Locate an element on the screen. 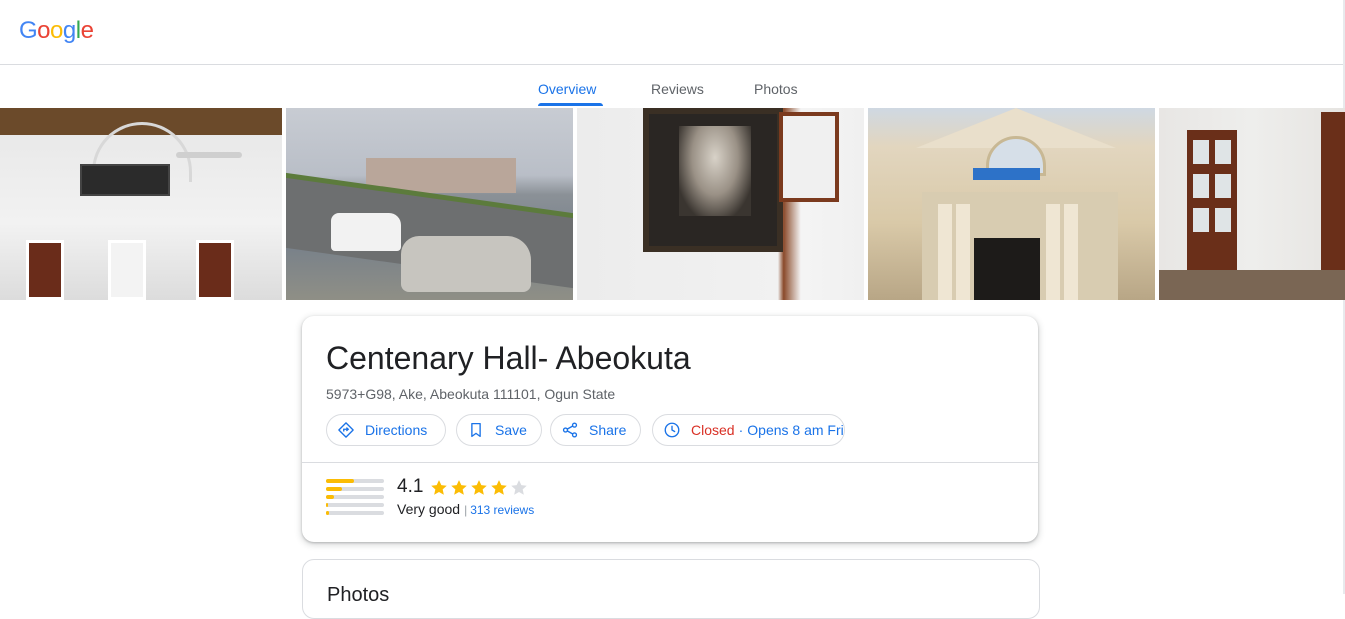 This screenshot has width=1345, height=619. hours-button: Closed · Opens 8 am Fri is located at coordinates (748, 430).